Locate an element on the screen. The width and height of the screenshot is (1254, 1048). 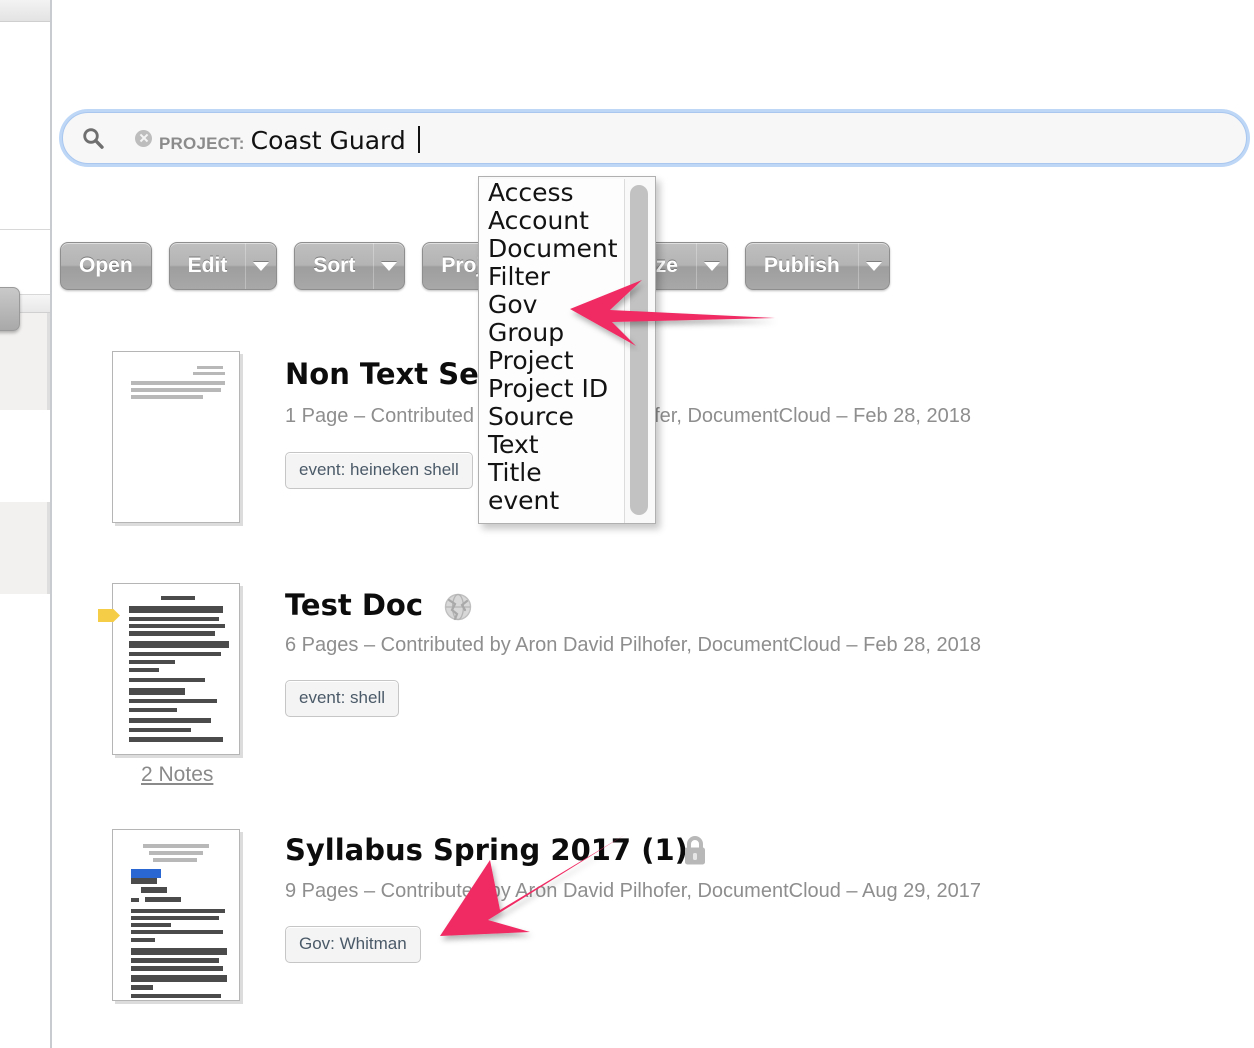
autocomplete-option-text: Text is located at coordinates (551, 445).